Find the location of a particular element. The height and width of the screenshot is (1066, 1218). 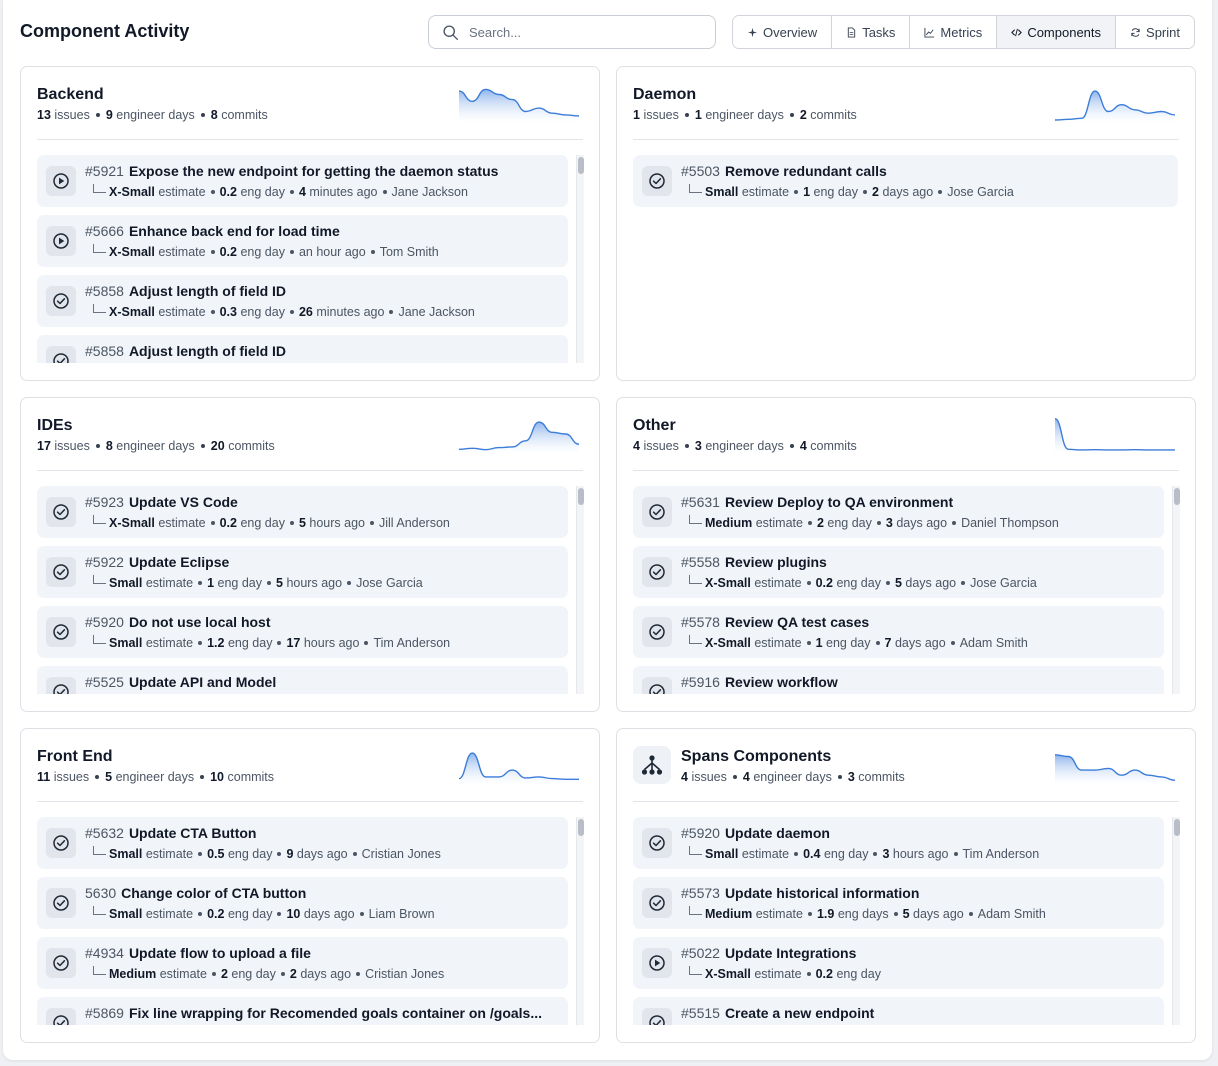

issue-title: #5920 Update daemon is located at coordinates (755, 833).